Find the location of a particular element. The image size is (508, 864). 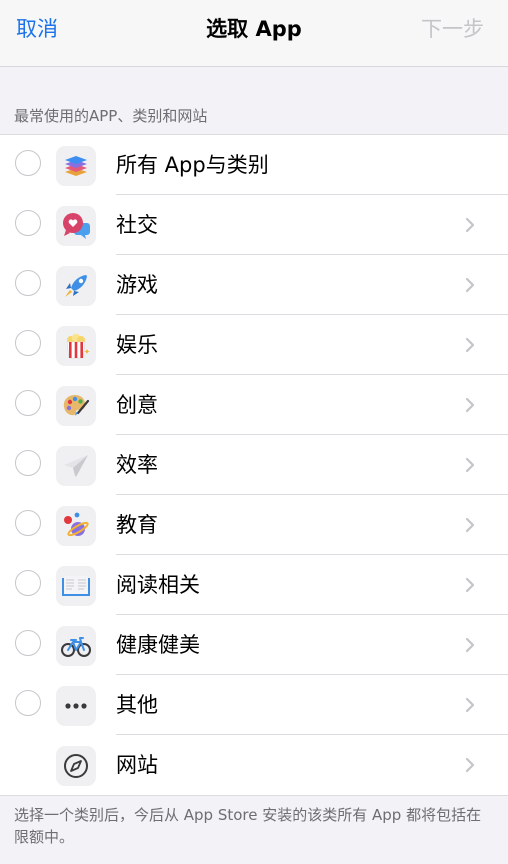

compass-icon is located at coordinates (76, 766).